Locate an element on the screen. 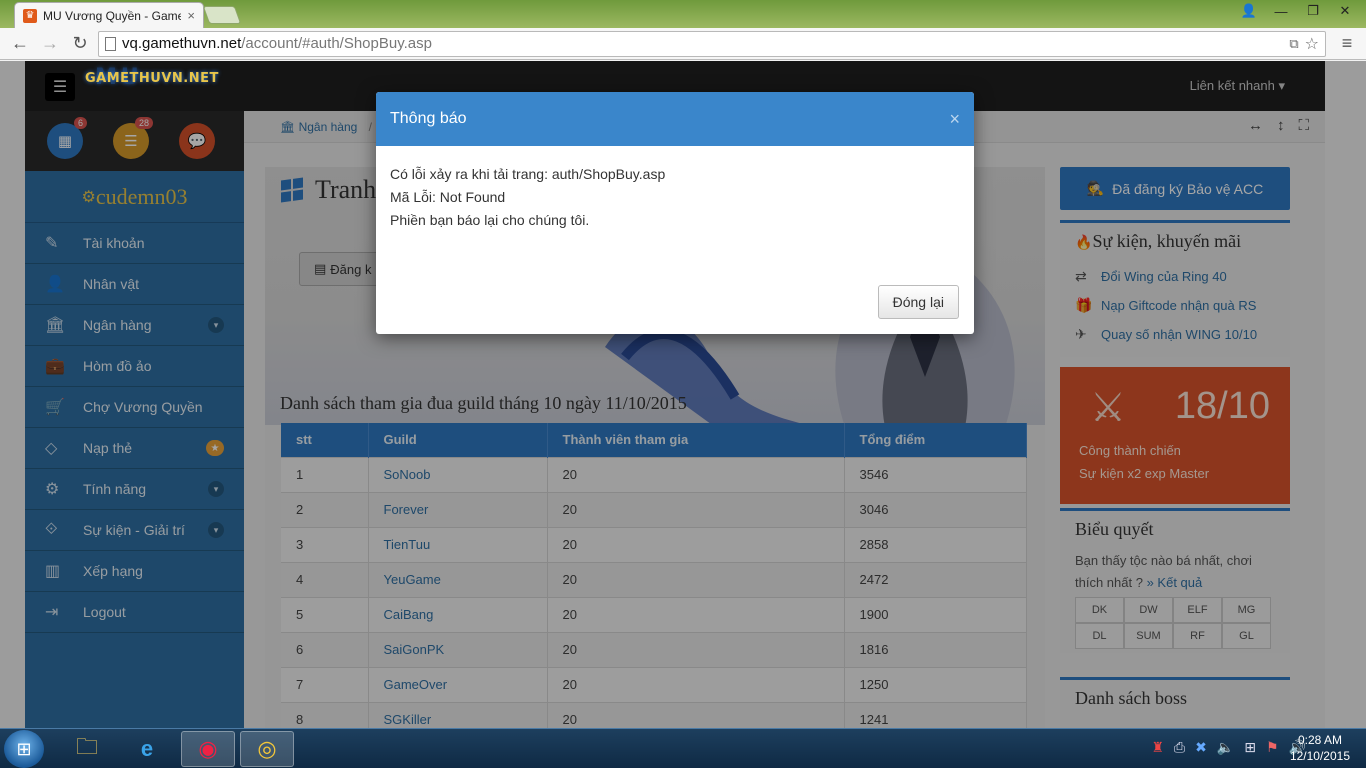  window-close-icon: ✕ is located at coordinates (1345, 11).